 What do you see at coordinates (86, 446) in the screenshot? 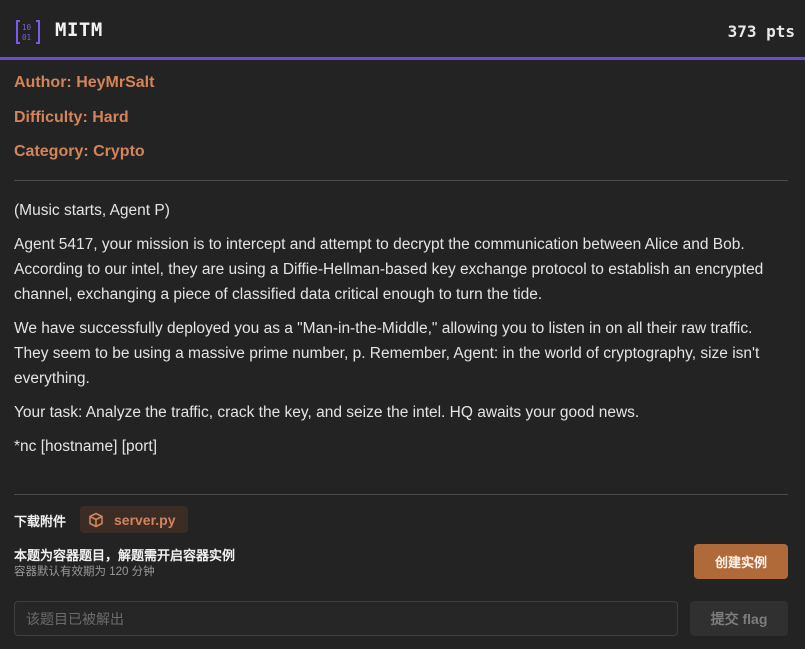
I see `description-paragraph: *nc [hostname] [port]` at bounding box center [86, 446].